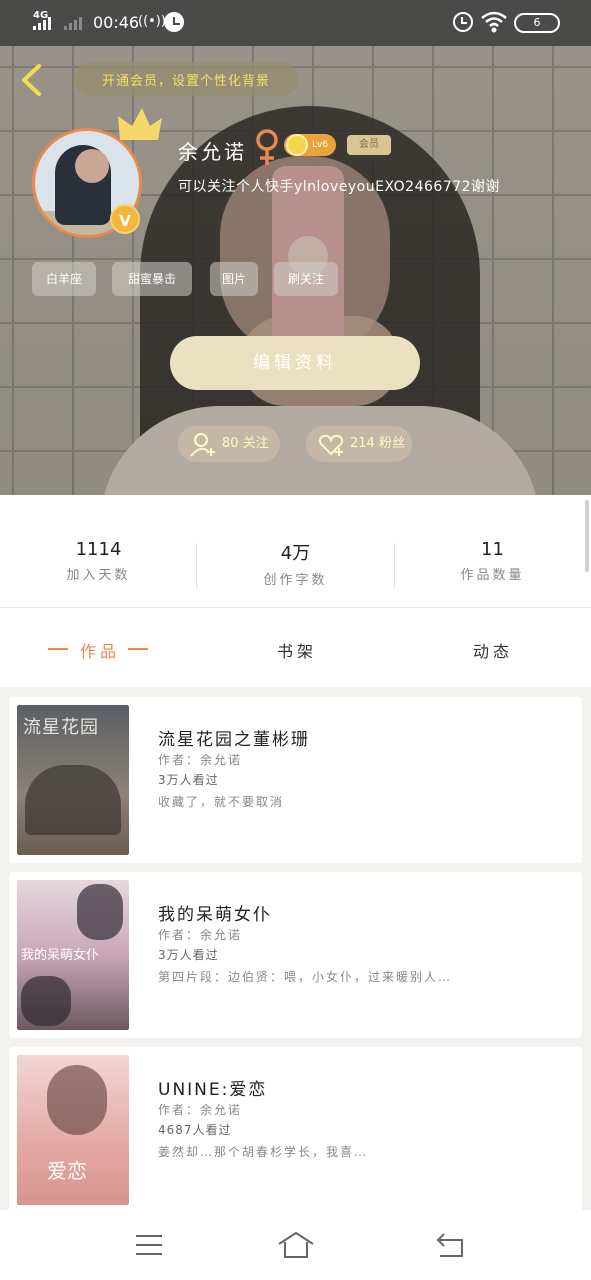 This screenshot has height=1280, width=591. I want to click on scrollbar, so click(587, 536).